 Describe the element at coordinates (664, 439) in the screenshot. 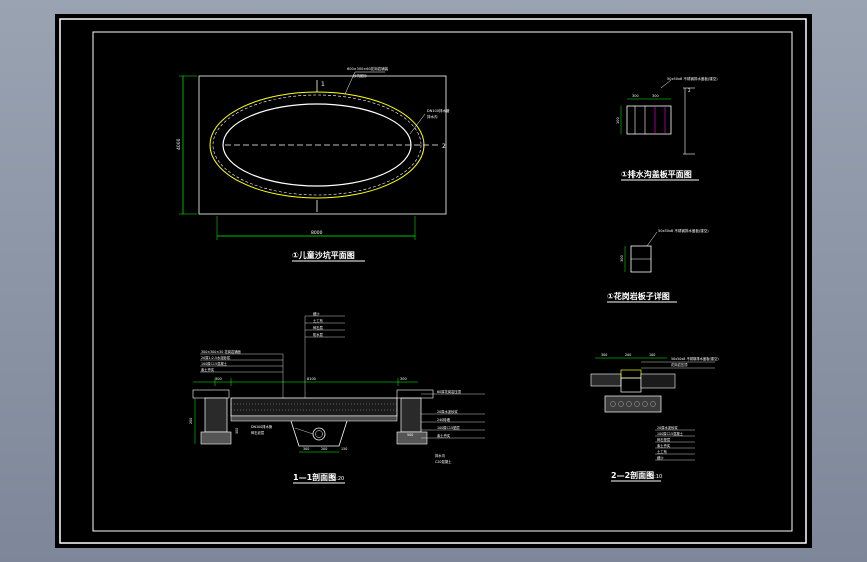

I see `section2-label-5: 碎石垫层` at that location.